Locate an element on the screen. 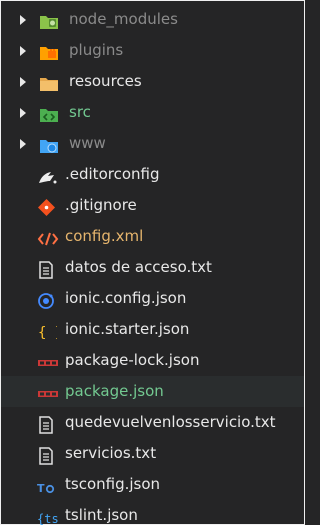  file-label: config.xml is located at coordinates (104, 236).